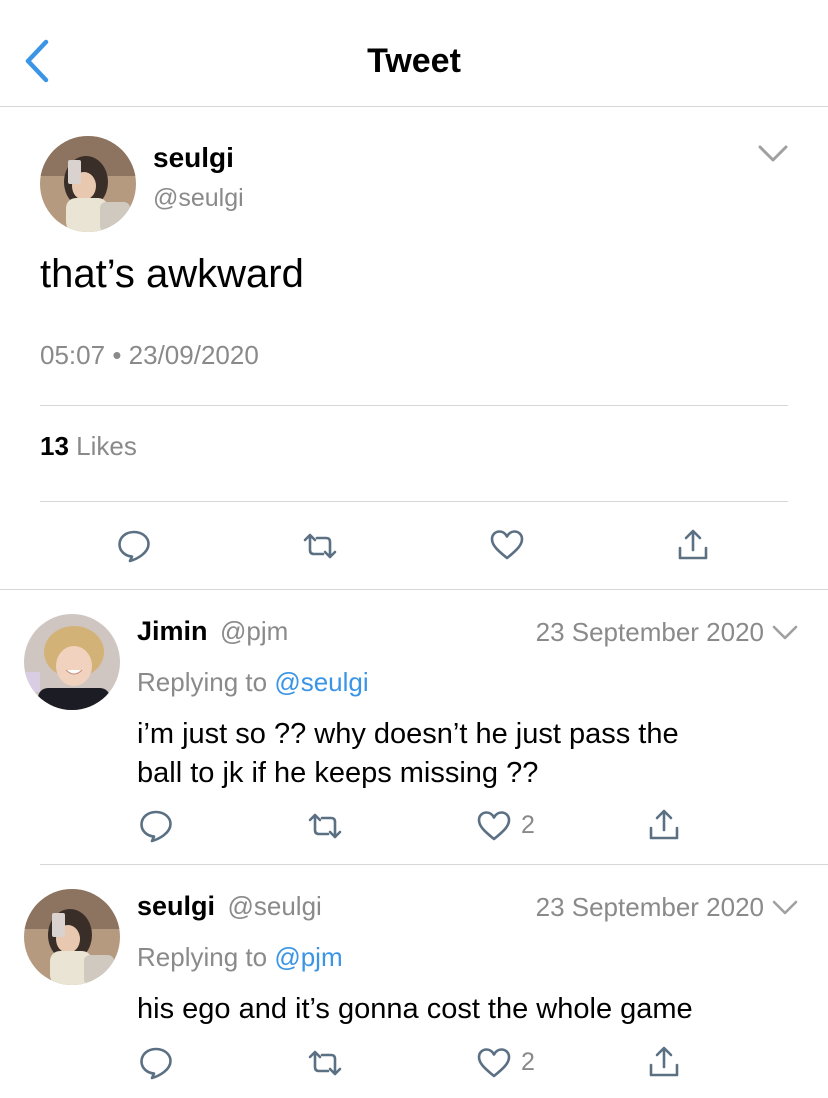 Image resolution: width=828 pixels, height=1098 pixels. Describe the element at coordinates (321, 682) in the screenshot. I see `mention-link: @seulgi` at that location.